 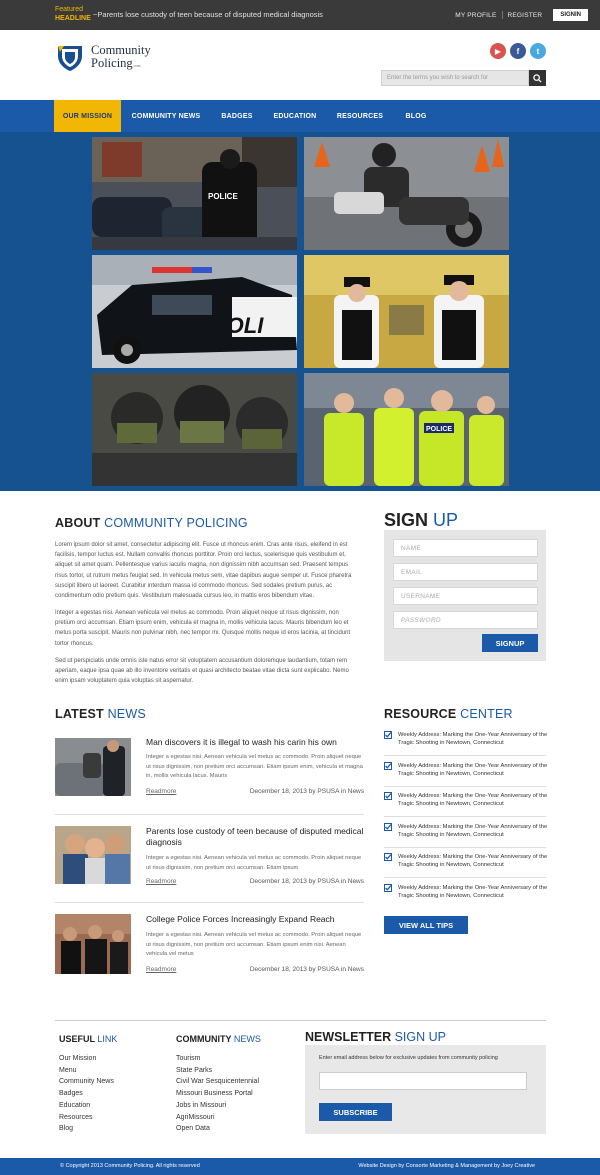 I want to click on search-icon, so click(x=537, y=78).